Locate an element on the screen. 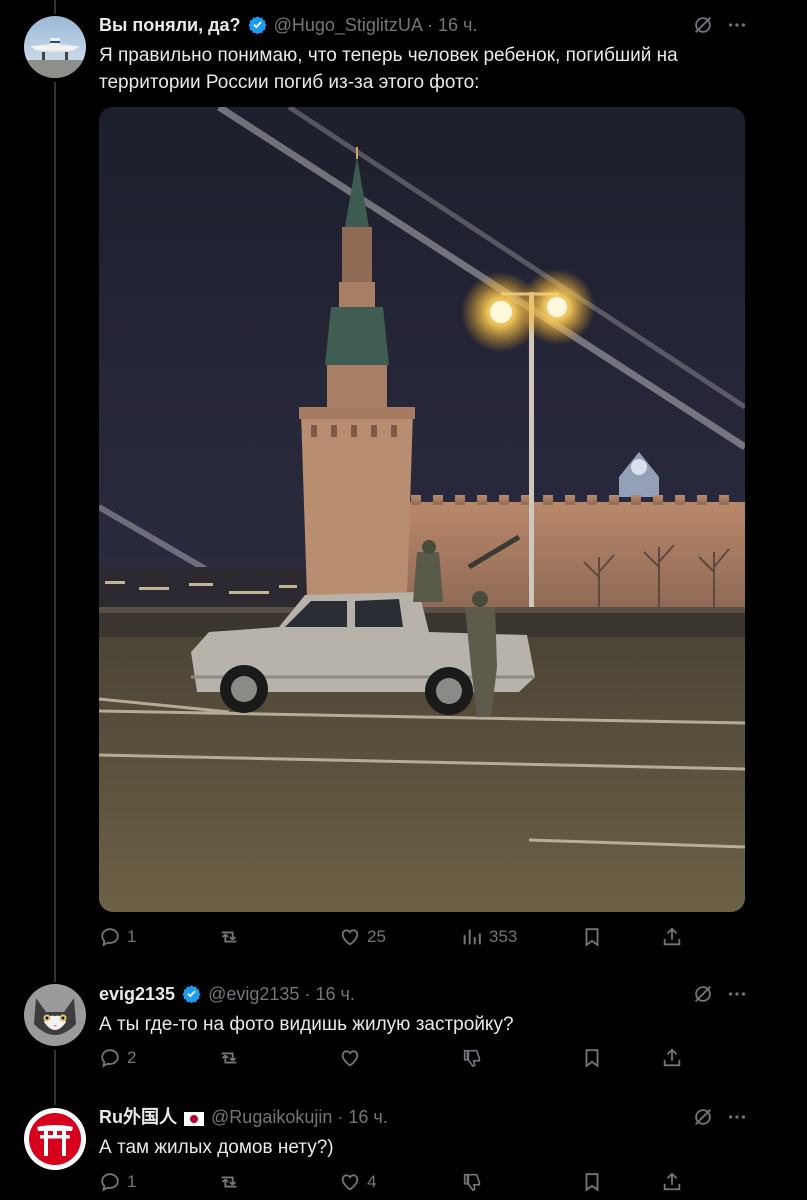 Image resolution: width=807 pixels, height=1200 pixels. display-name: Ru外国人 is located at coordinates (138, 1117).